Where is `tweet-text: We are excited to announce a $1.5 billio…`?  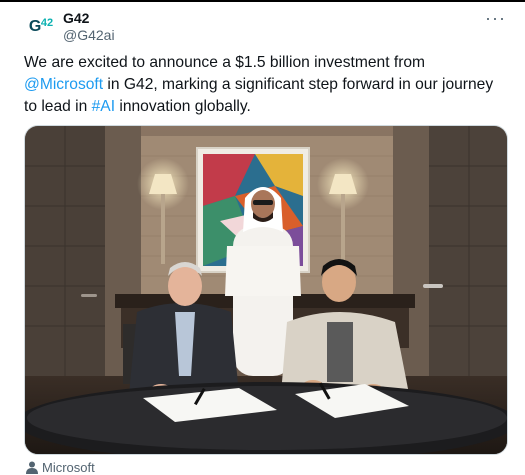 tweet-text: We are excited to announce a $1.5 billio… is located at coordinates (266, 85).